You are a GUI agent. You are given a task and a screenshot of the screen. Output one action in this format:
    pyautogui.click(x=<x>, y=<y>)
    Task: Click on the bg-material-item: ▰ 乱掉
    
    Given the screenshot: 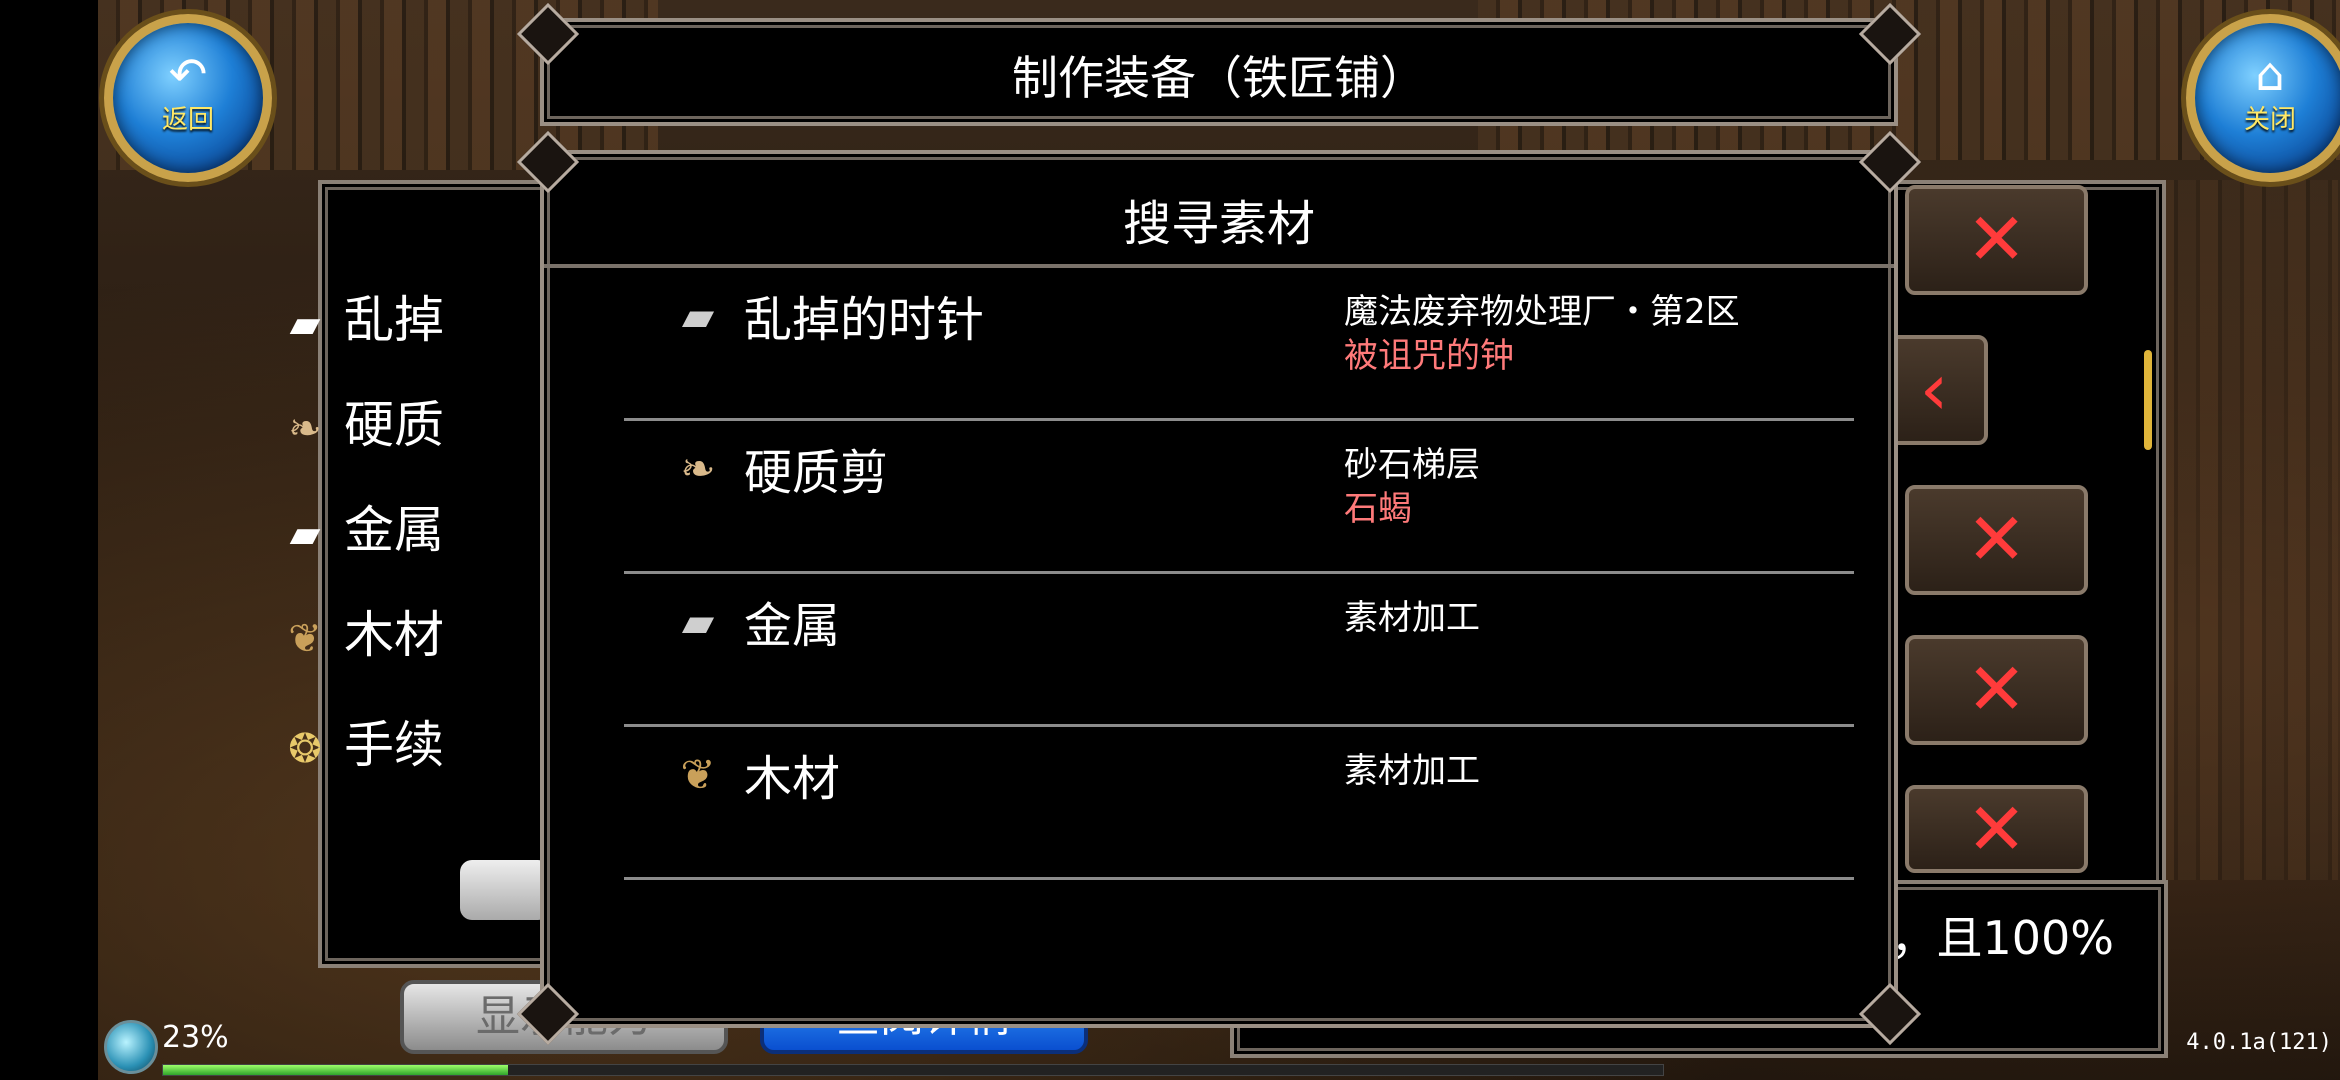 What is the action you would take?
    pyautogui.click(x=362, y=316)
    